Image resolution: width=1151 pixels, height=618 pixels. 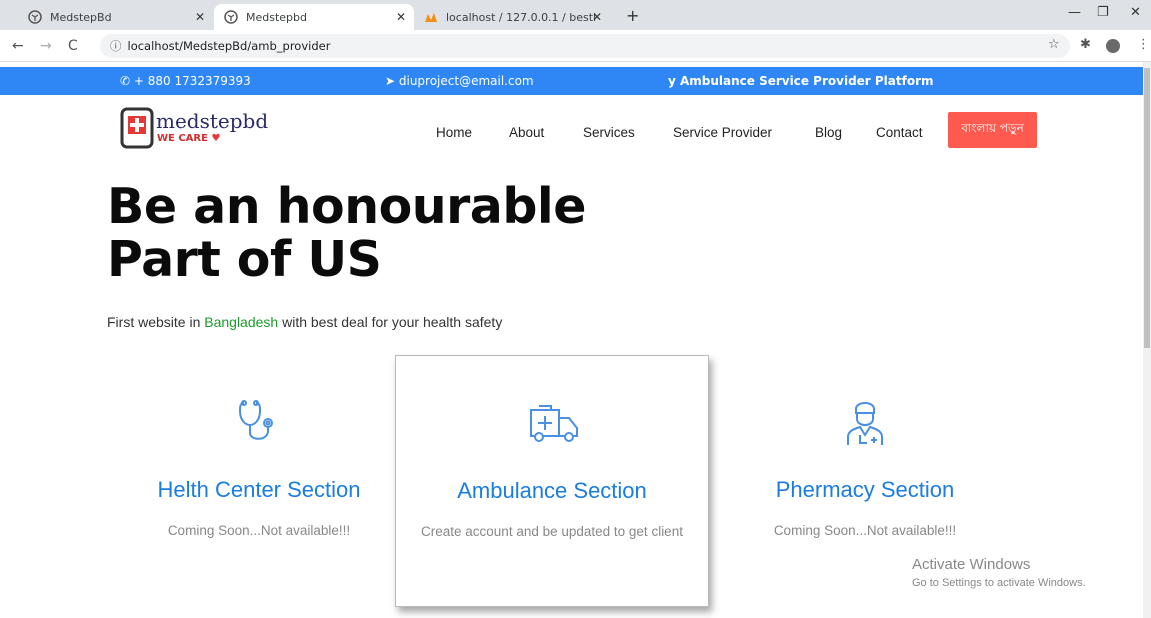 I want to click on send-icon: ➤, so click(x=392, y=81).